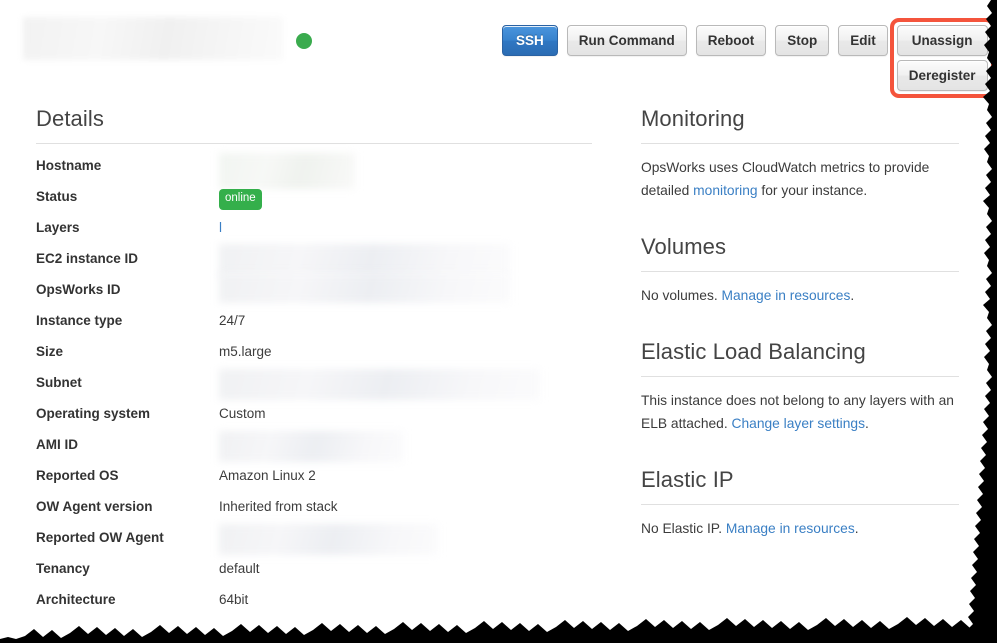 Image resolution: width=997 pixels, height=643 pixels. I want to click on monitoring-heading: Monitoring, so click(693, 118).